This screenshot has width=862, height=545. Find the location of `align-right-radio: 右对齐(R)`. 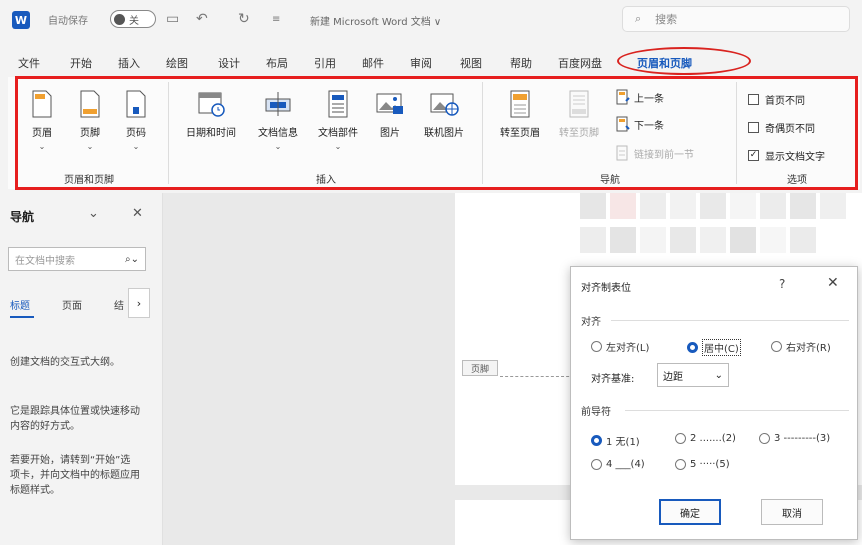

align-right-radio: 右对齐(R) is located at coordinates (801, 346).